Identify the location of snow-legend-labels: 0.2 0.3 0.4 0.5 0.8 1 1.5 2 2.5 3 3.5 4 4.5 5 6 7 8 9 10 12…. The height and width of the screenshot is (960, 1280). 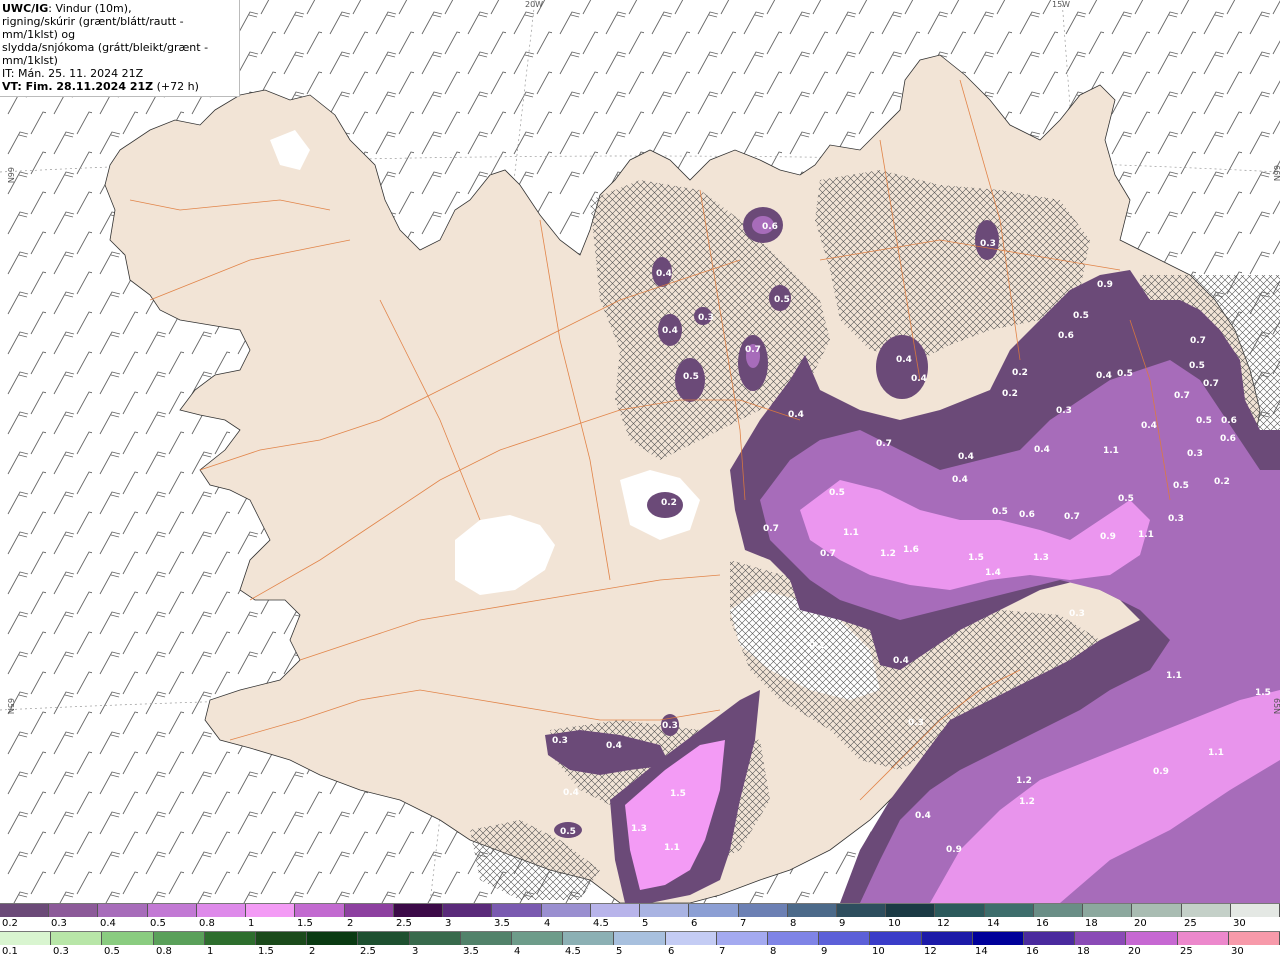
(640, 924).